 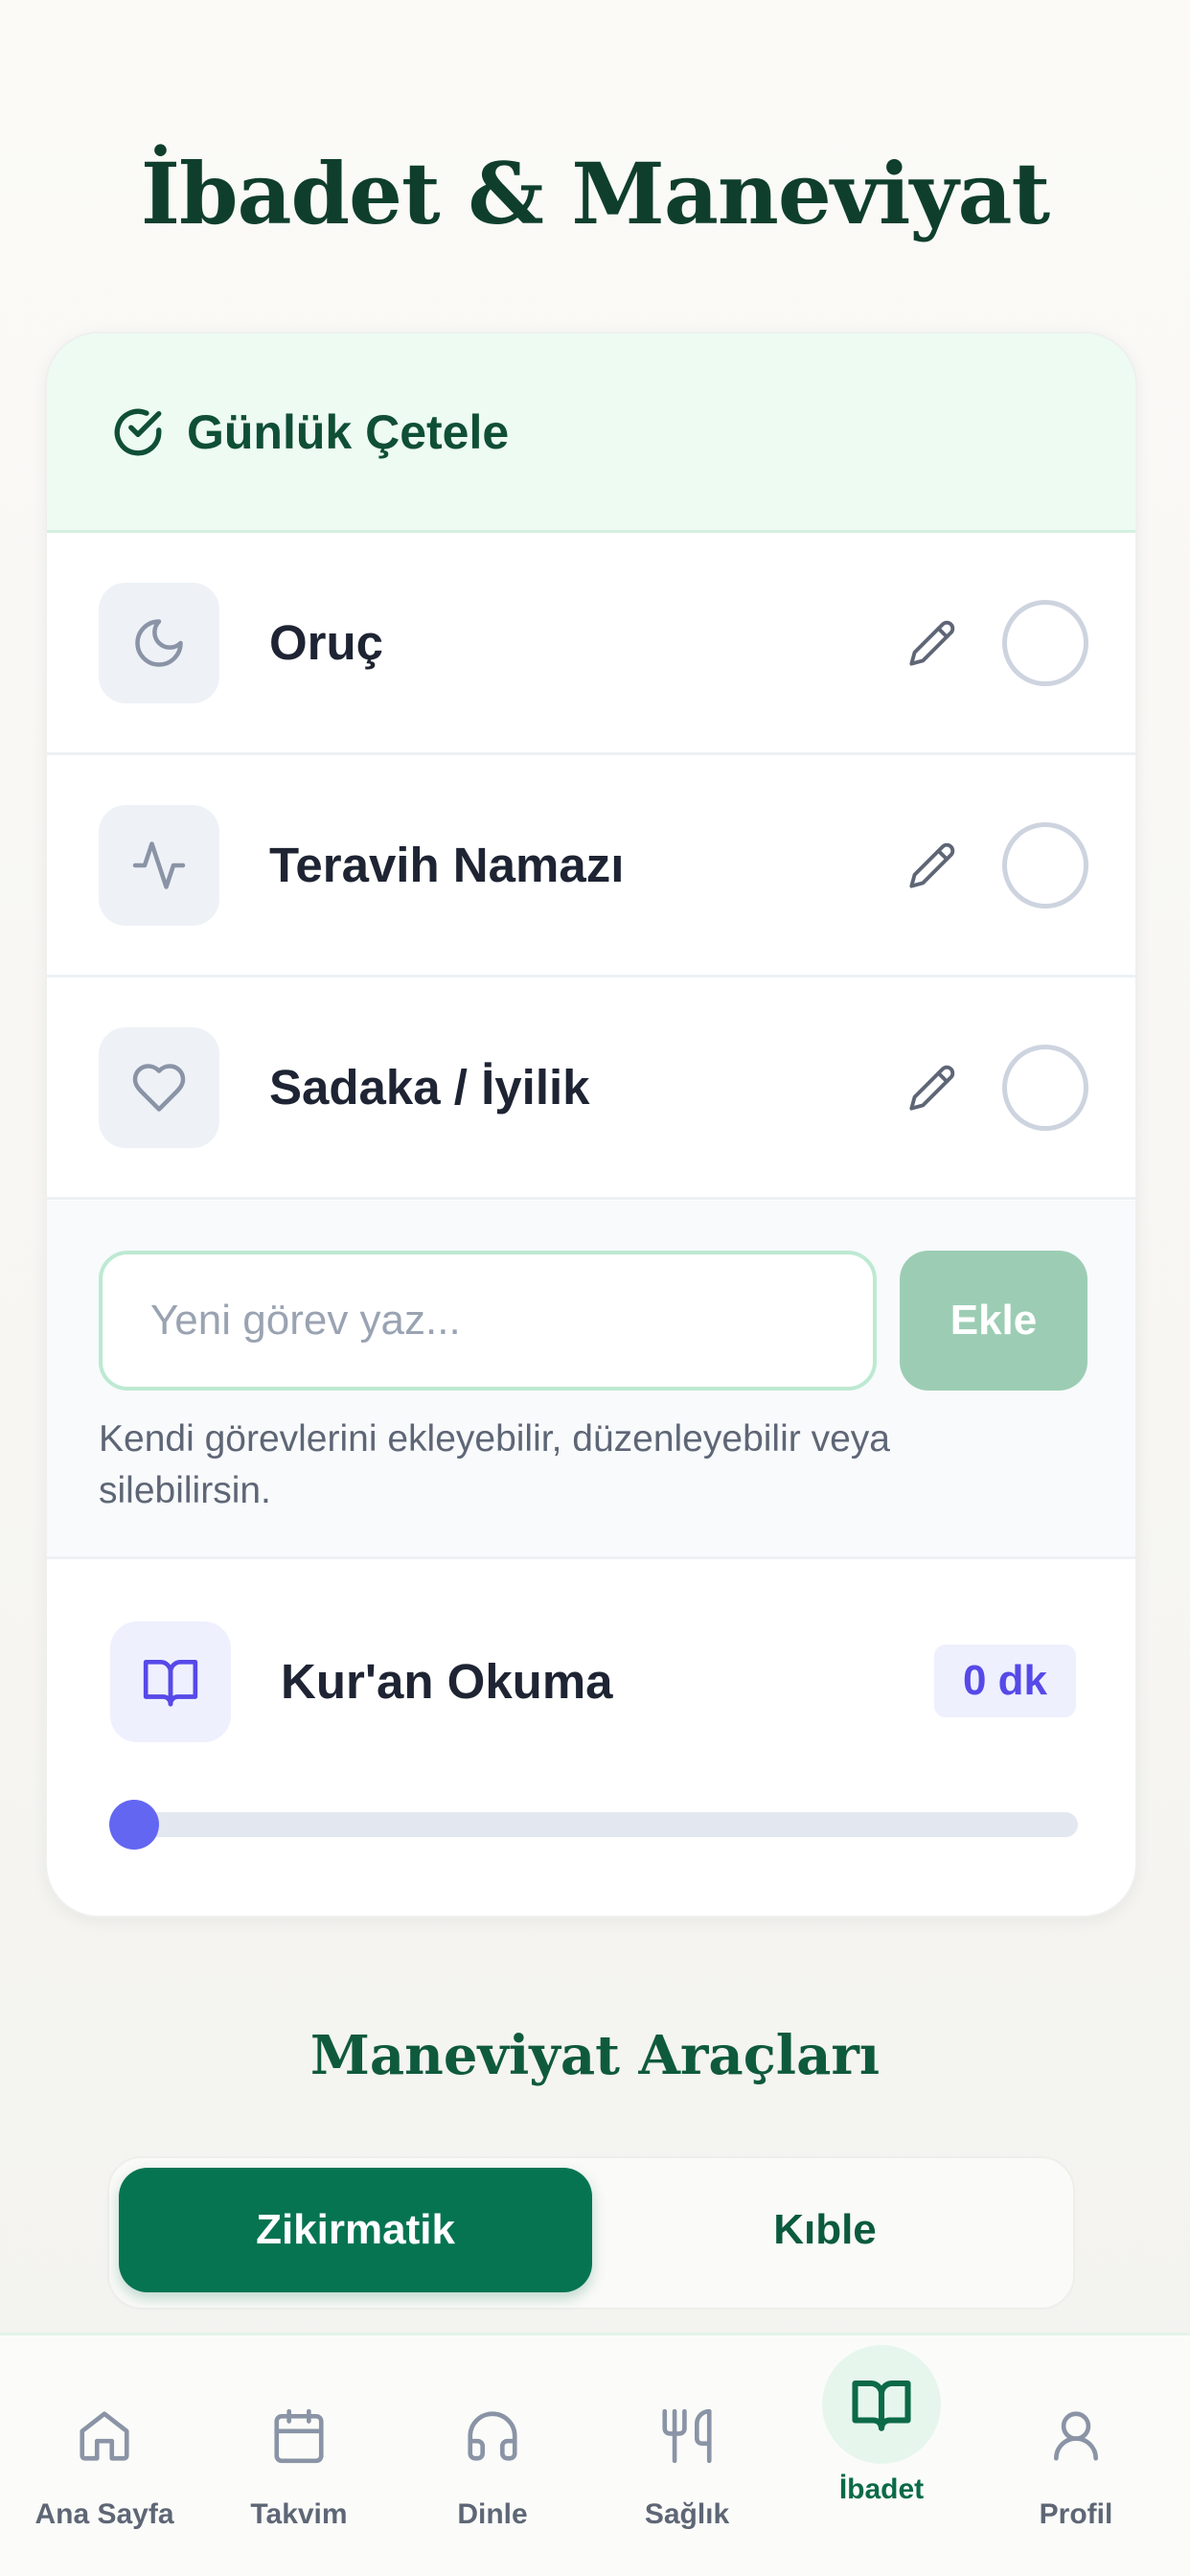 I want to click on tools-section-title: Maneviyat Araçları, so click(x=595, y=2055).